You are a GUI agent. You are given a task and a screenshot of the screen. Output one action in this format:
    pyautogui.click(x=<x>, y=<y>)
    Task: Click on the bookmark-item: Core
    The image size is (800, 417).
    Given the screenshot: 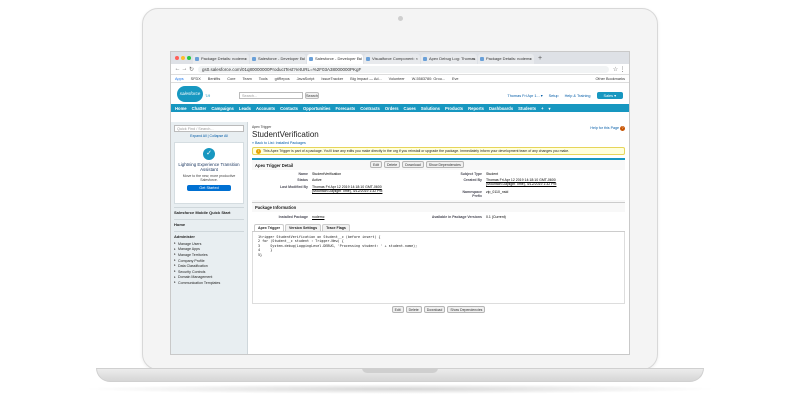 What is the action you would take?
    pyautogui.click(x=231, y=79)
    